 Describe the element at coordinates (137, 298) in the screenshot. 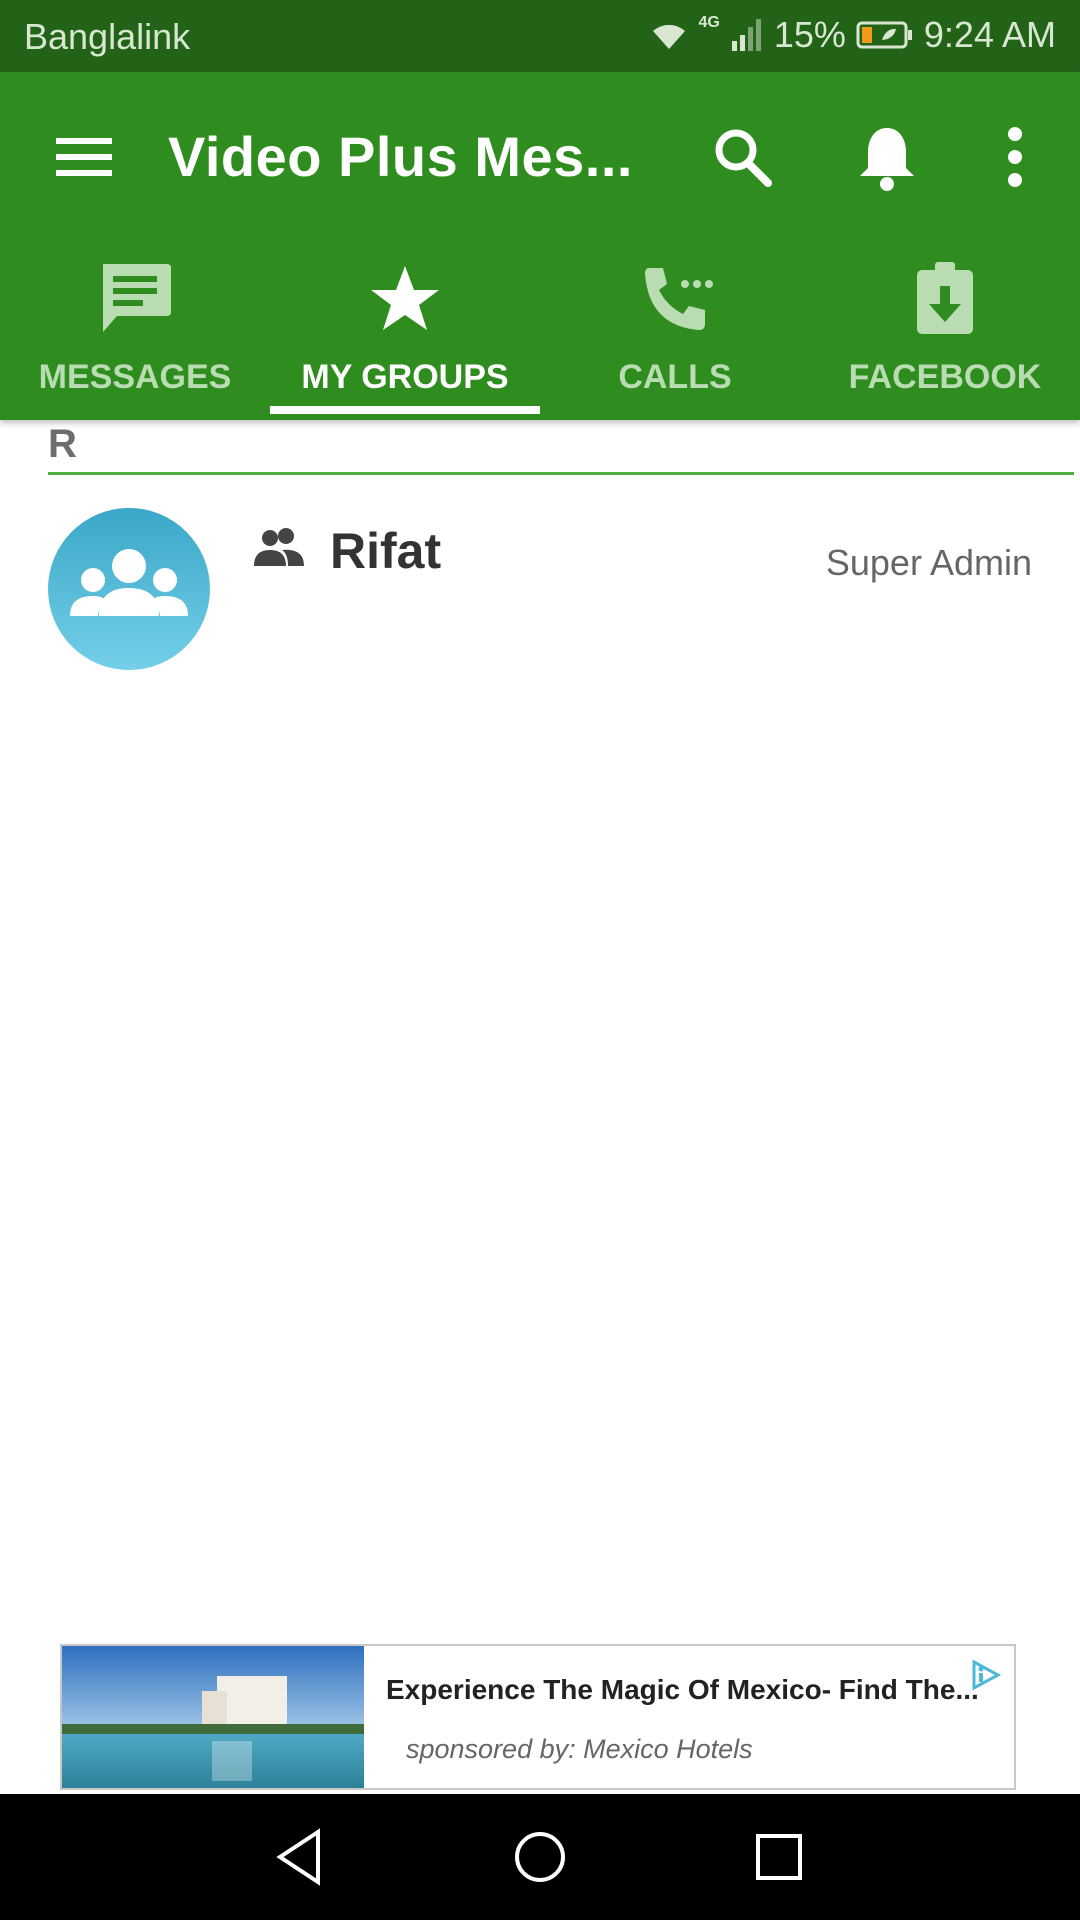

I see `message-icon` at that location.